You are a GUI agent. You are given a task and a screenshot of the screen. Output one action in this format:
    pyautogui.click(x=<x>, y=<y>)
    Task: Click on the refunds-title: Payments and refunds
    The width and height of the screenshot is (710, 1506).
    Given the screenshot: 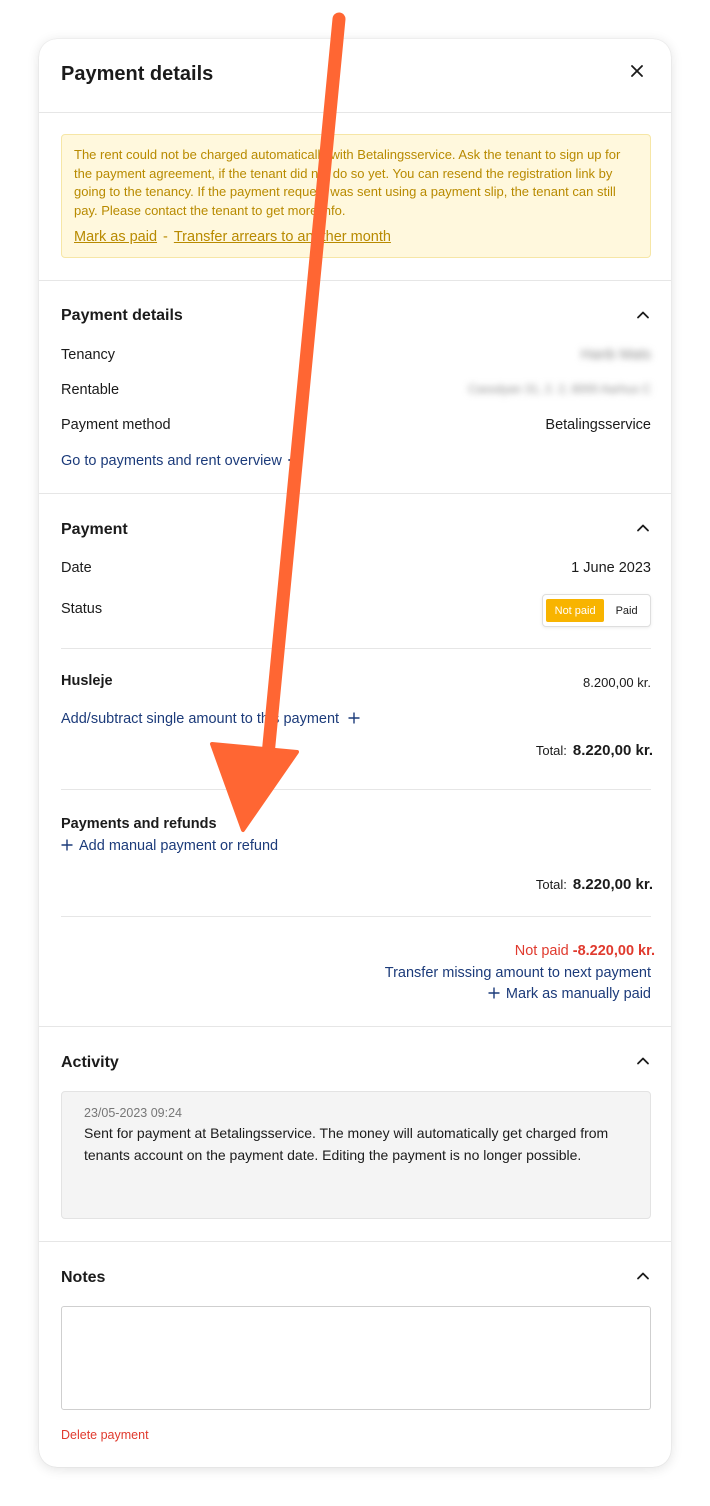 What is the action you would take?
    pyautogui.click(x=139, y=824)
    